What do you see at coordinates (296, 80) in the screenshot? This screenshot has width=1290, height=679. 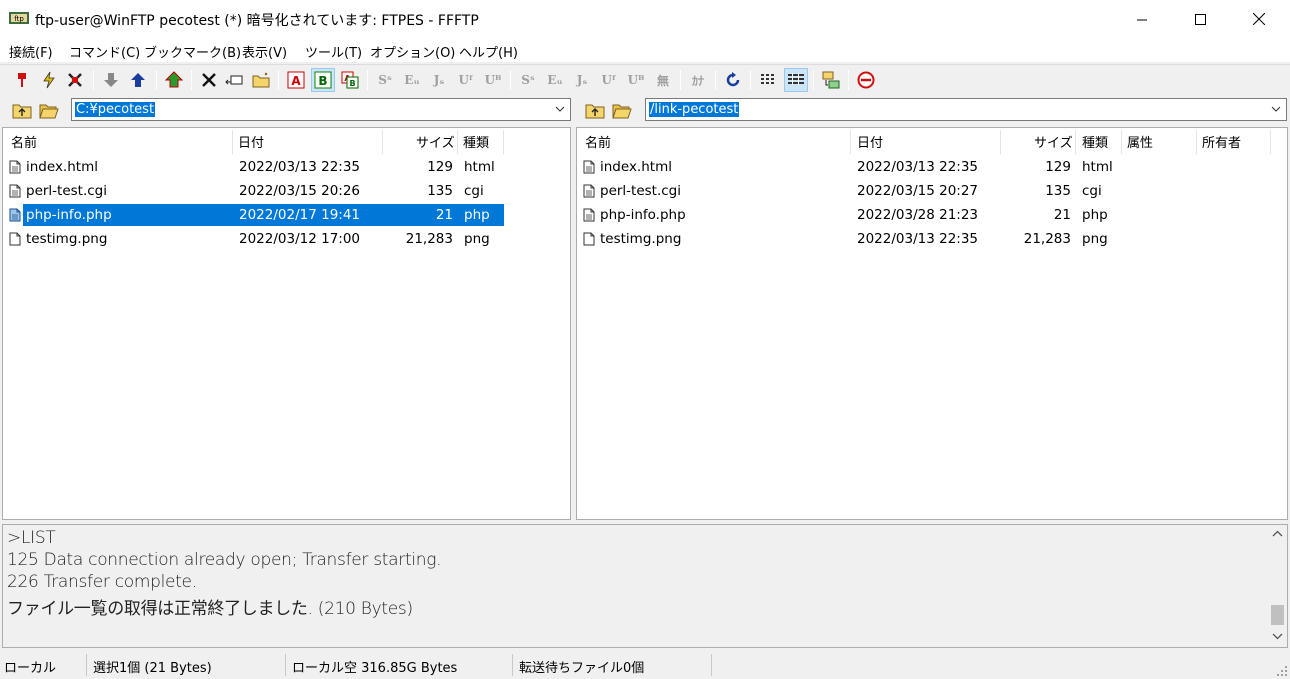 I see `ascii-mode-button: A` at bounding box center [296, 80].